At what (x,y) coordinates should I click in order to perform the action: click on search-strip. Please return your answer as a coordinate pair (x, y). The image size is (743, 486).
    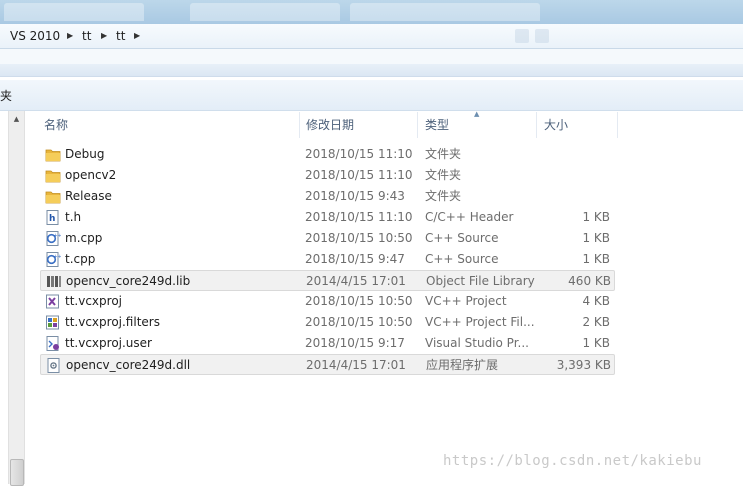
    Looking at the image, I should click on (371, 56).